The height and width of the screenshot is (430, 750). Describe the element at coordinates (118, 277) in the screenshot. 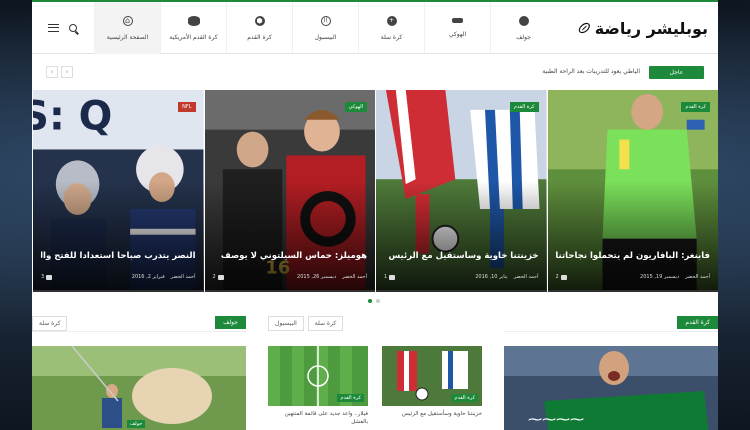

I see `slide-meta: أحمد الخضر فبراير 2, 2016 3` at that location.